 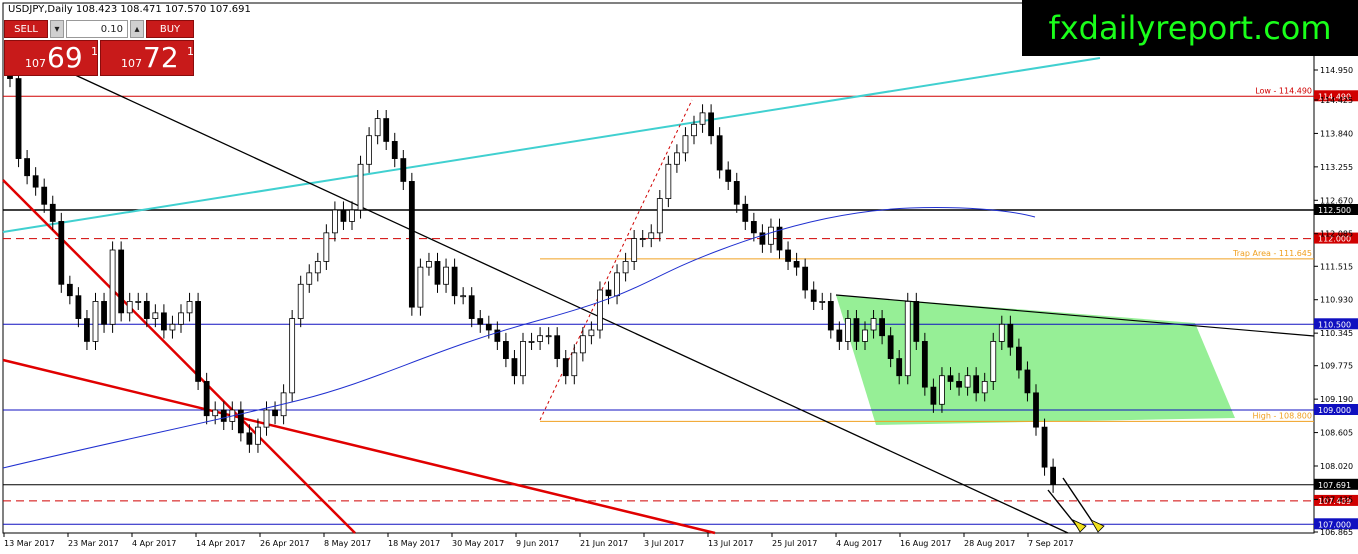 What do you see at coordinates (1336, 366) in the screenshot?
I see `price-tick-label: 109.775` at bounding box center [1336, 366].